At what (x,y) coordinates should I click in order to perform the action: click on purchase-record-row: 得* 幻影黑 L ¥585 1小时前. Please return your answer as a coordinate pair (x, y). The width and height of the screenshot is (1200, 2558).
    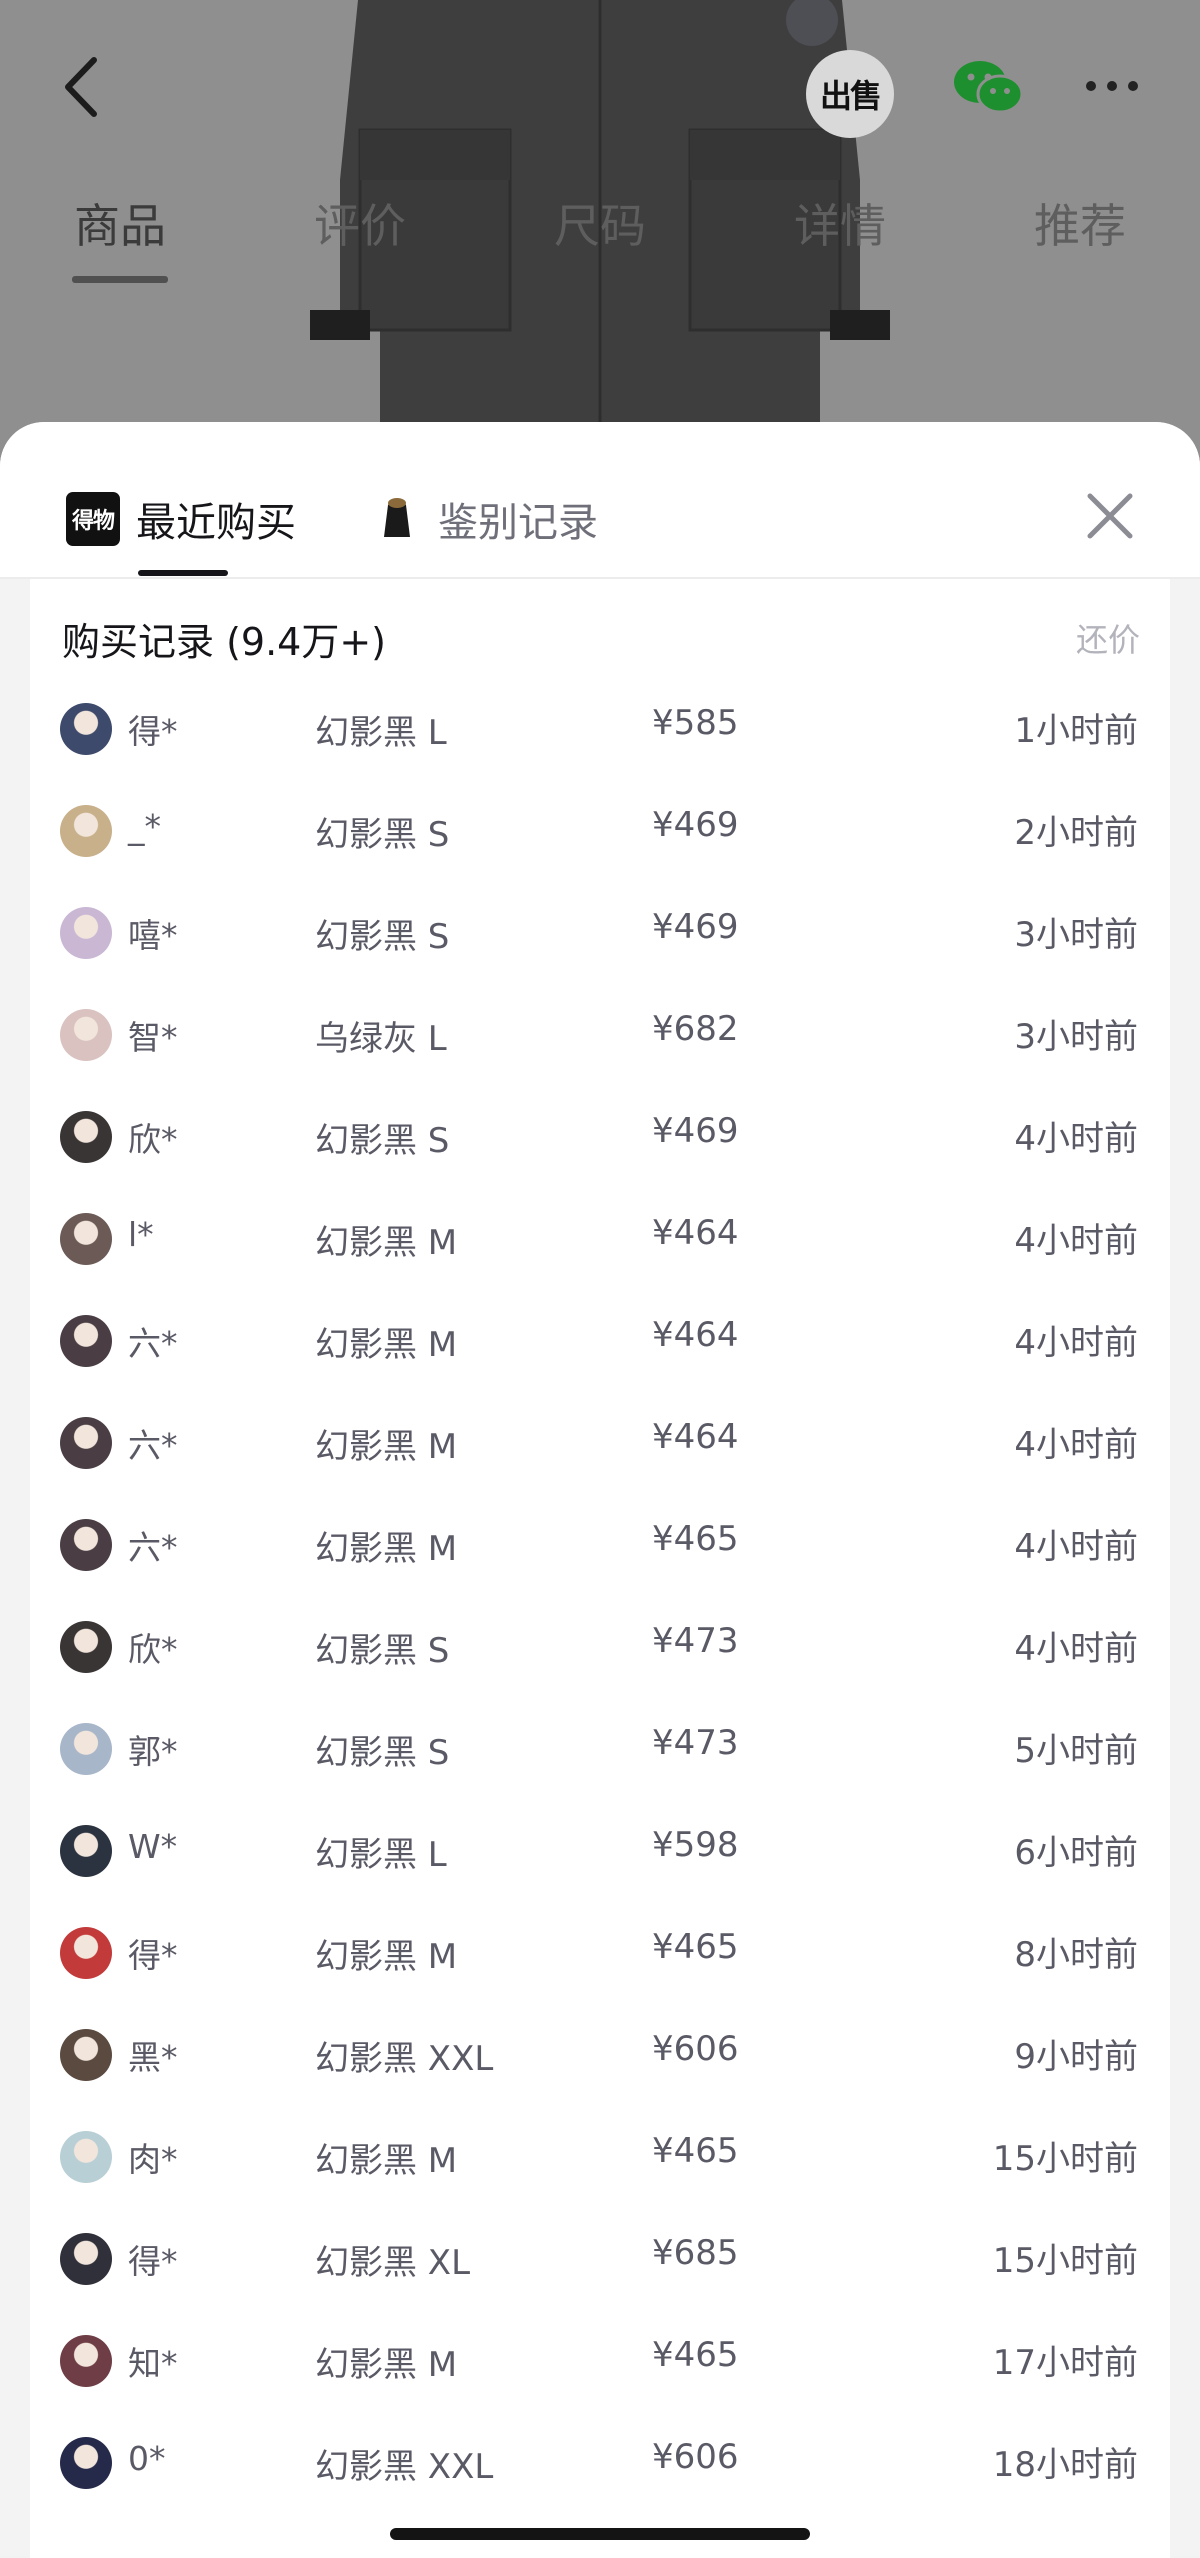
    Looking at the image, I should click on (600, 730).